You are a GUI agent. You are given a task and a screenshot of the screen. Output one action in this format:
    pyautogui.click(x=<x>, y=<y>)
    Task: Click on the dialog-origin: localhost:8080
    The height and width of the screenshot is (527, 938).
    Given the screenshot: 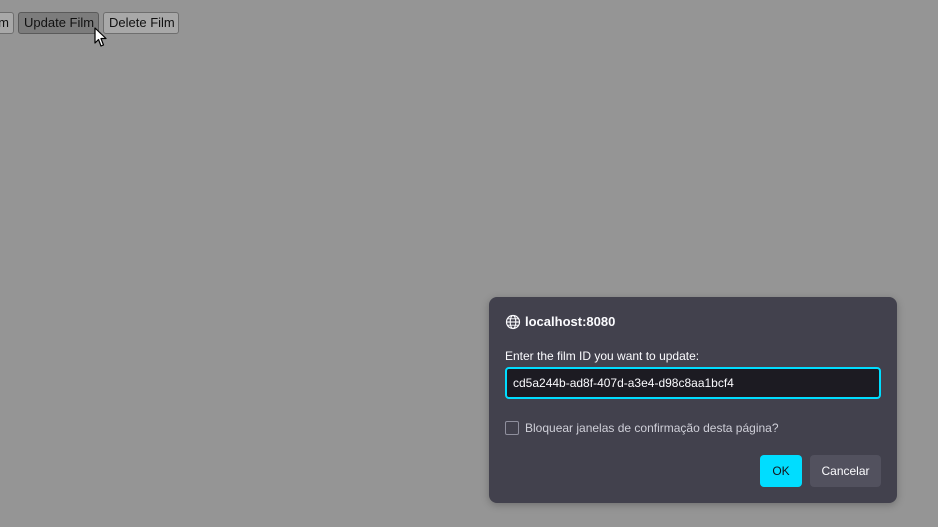 What is the action you would take?
    pyautogui.click(x=560, y=321)
    